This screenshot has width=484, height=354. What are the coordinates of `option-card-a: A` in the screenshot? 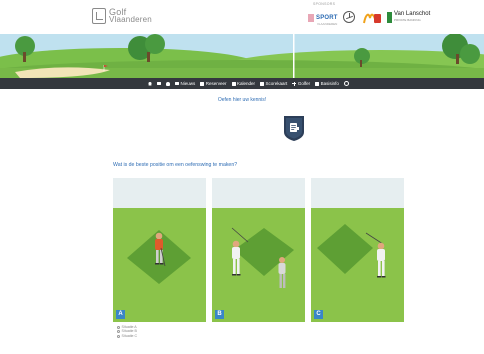 It's located at (159, 250).